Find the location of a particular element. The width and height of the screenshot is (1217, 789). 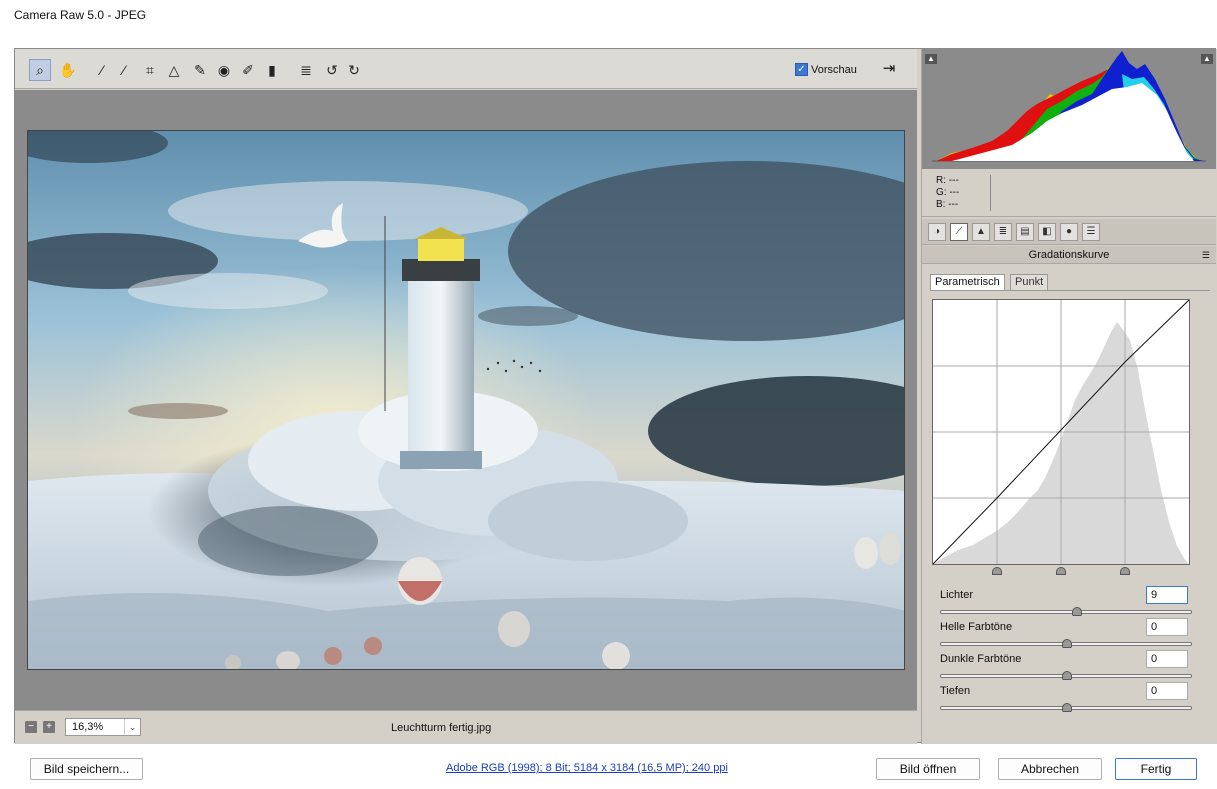

zoom-level-value: 16,3% is located at coordinates (88, 727).